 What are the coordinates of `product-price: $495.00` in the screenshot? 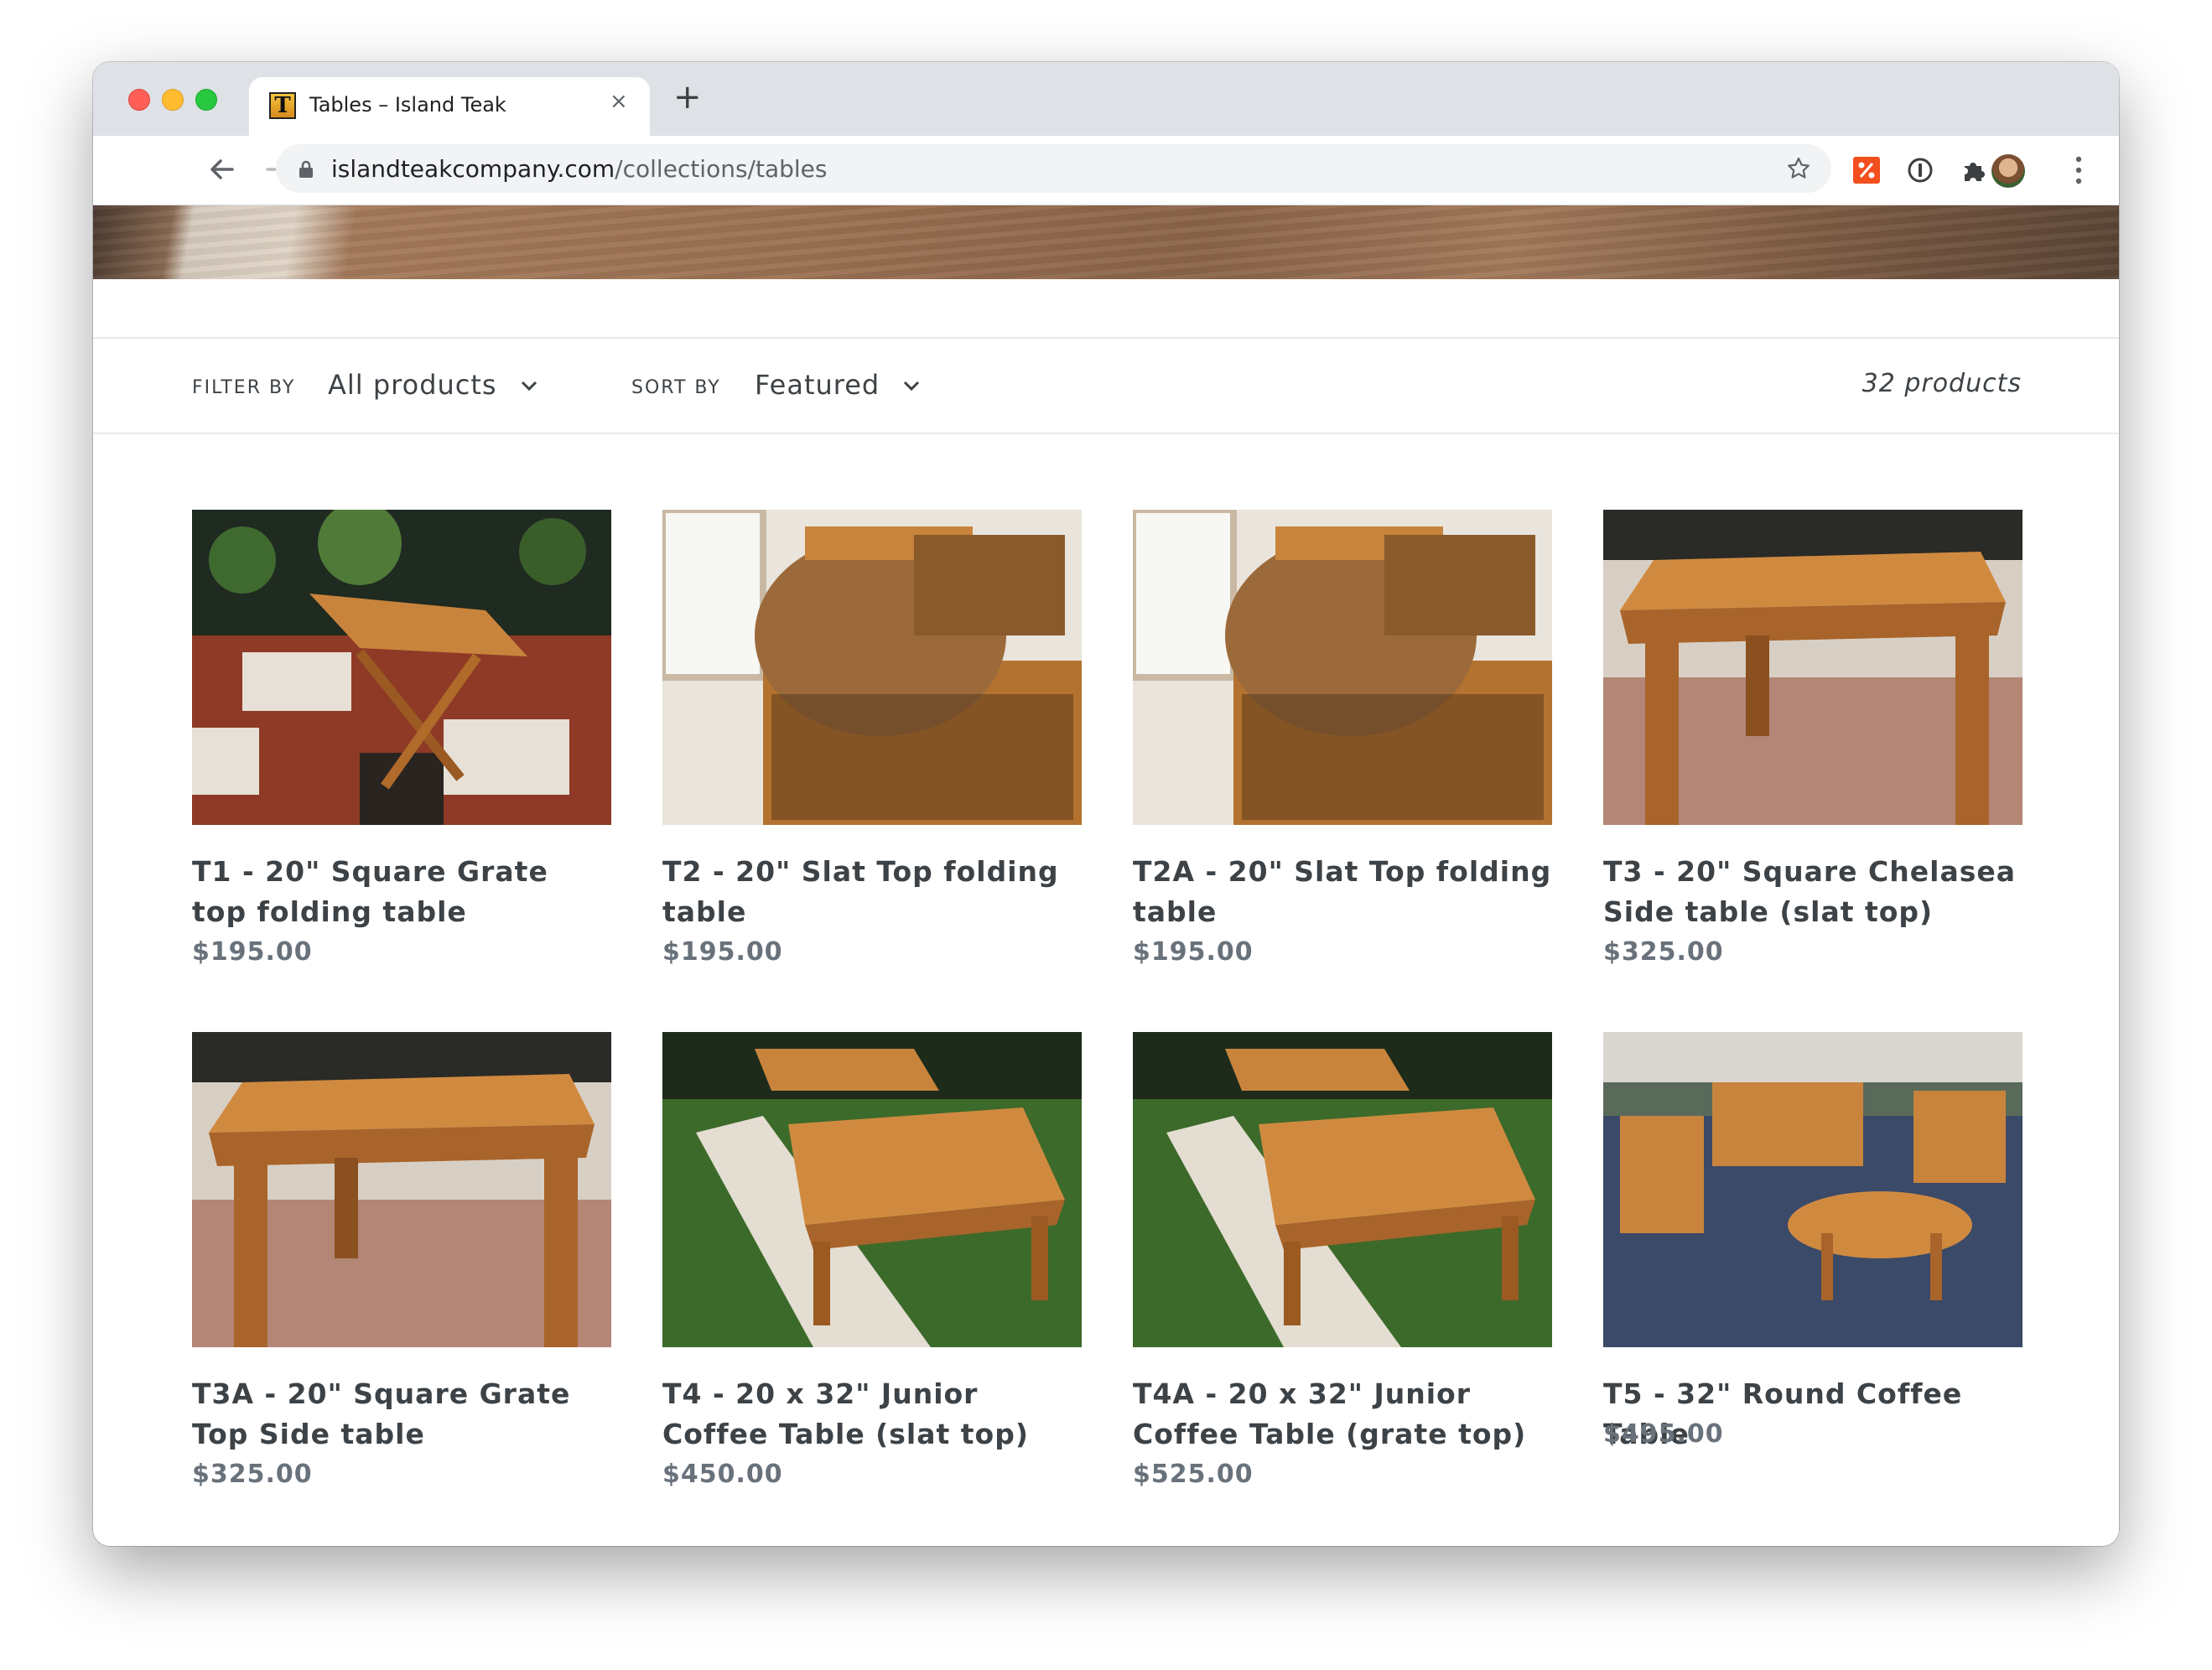 It's located at (1663, 1434).